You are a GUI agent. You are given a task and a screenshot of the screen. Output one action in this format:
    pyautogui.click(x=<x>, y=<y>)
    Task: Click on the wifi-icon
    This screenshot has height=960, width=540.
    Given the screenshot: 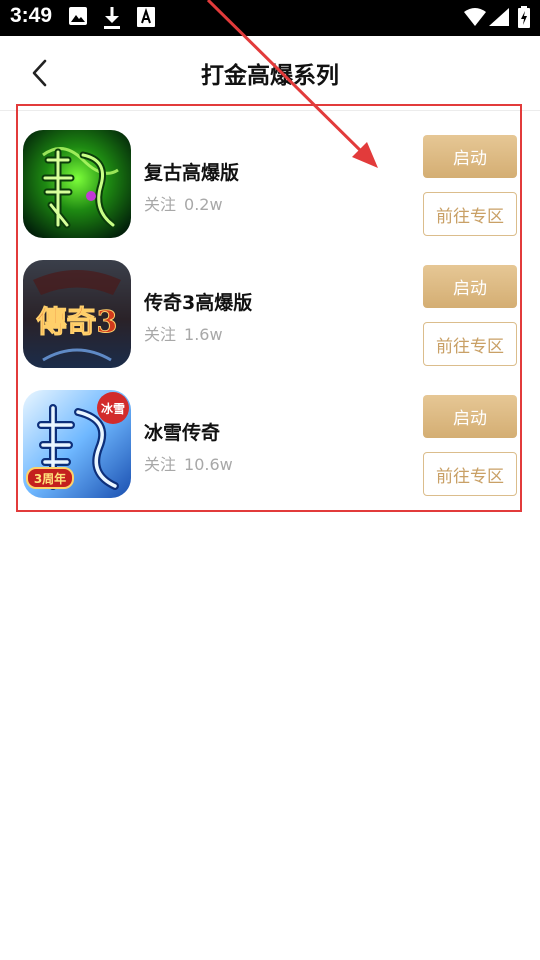 What is the action you would take?
    pyautogui.click(x=475, y=17)
    